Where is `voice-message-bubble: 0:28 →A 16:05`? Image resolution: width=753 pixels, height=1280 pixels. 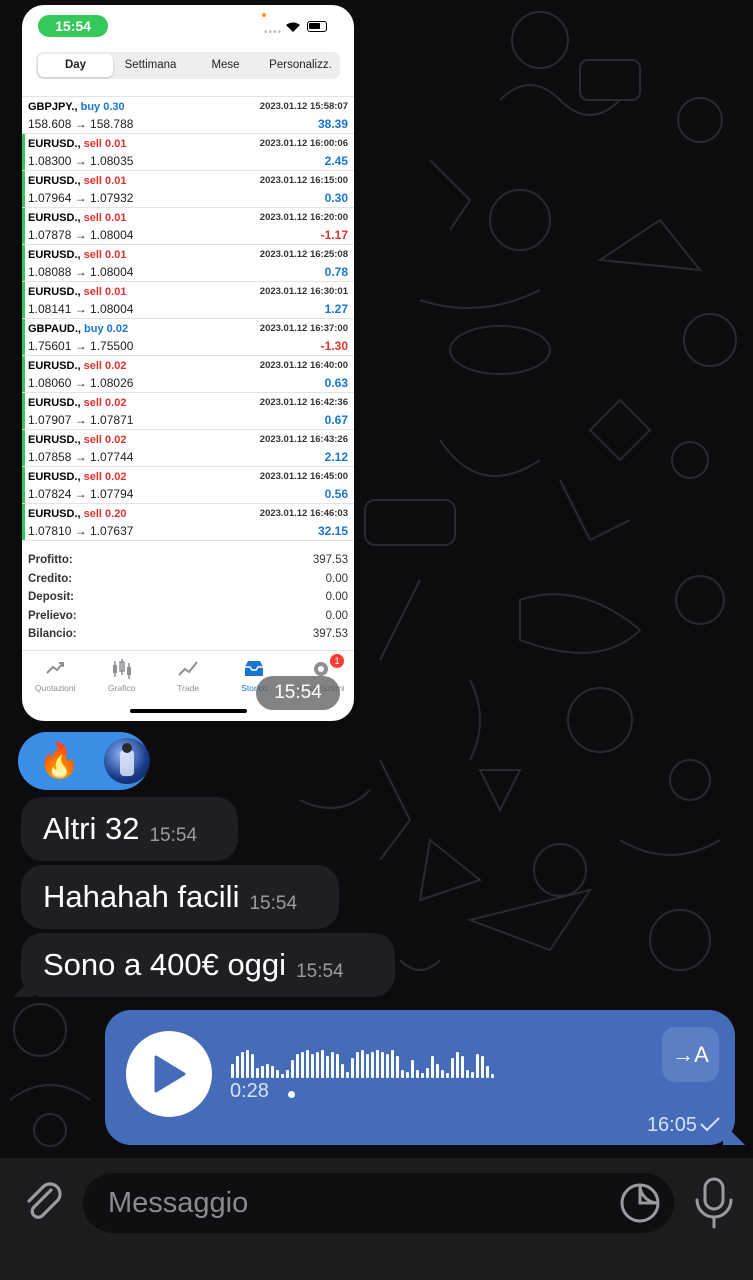 voice-message-bubble: 0:28 →A 16:05 is located at coordinates (420, 1077).